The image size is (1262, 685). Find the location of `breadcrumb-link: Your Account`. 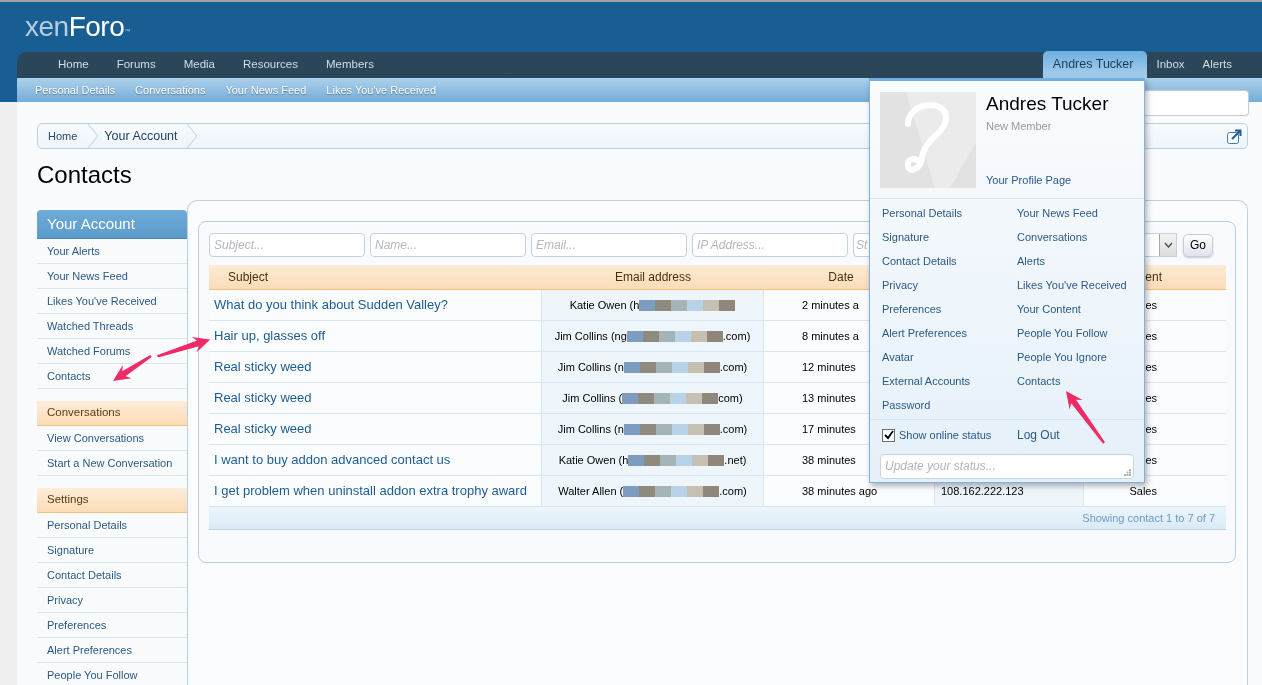

breadcrumb-link: Your Account is located at coordinates (142, 136).